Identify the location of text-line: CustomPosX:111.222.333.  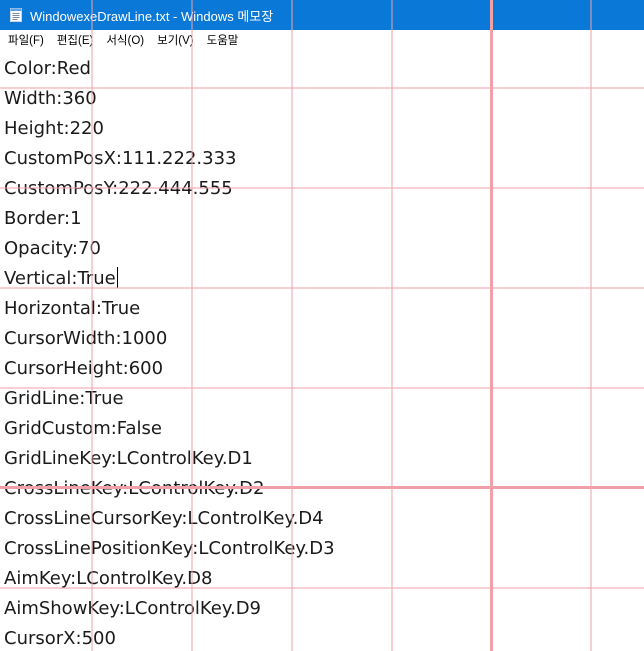
(169, 159).